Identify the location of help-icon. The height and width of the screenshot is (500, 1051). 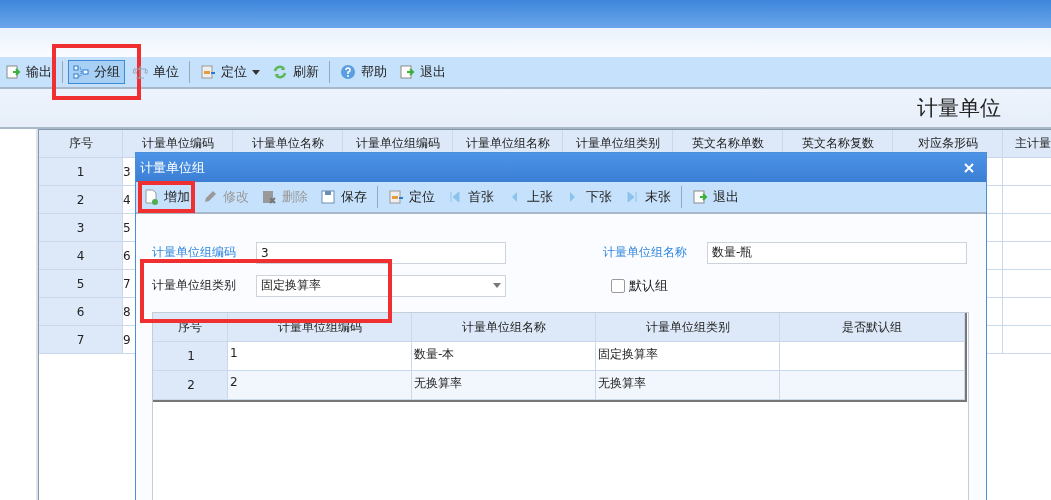
(348, 72).